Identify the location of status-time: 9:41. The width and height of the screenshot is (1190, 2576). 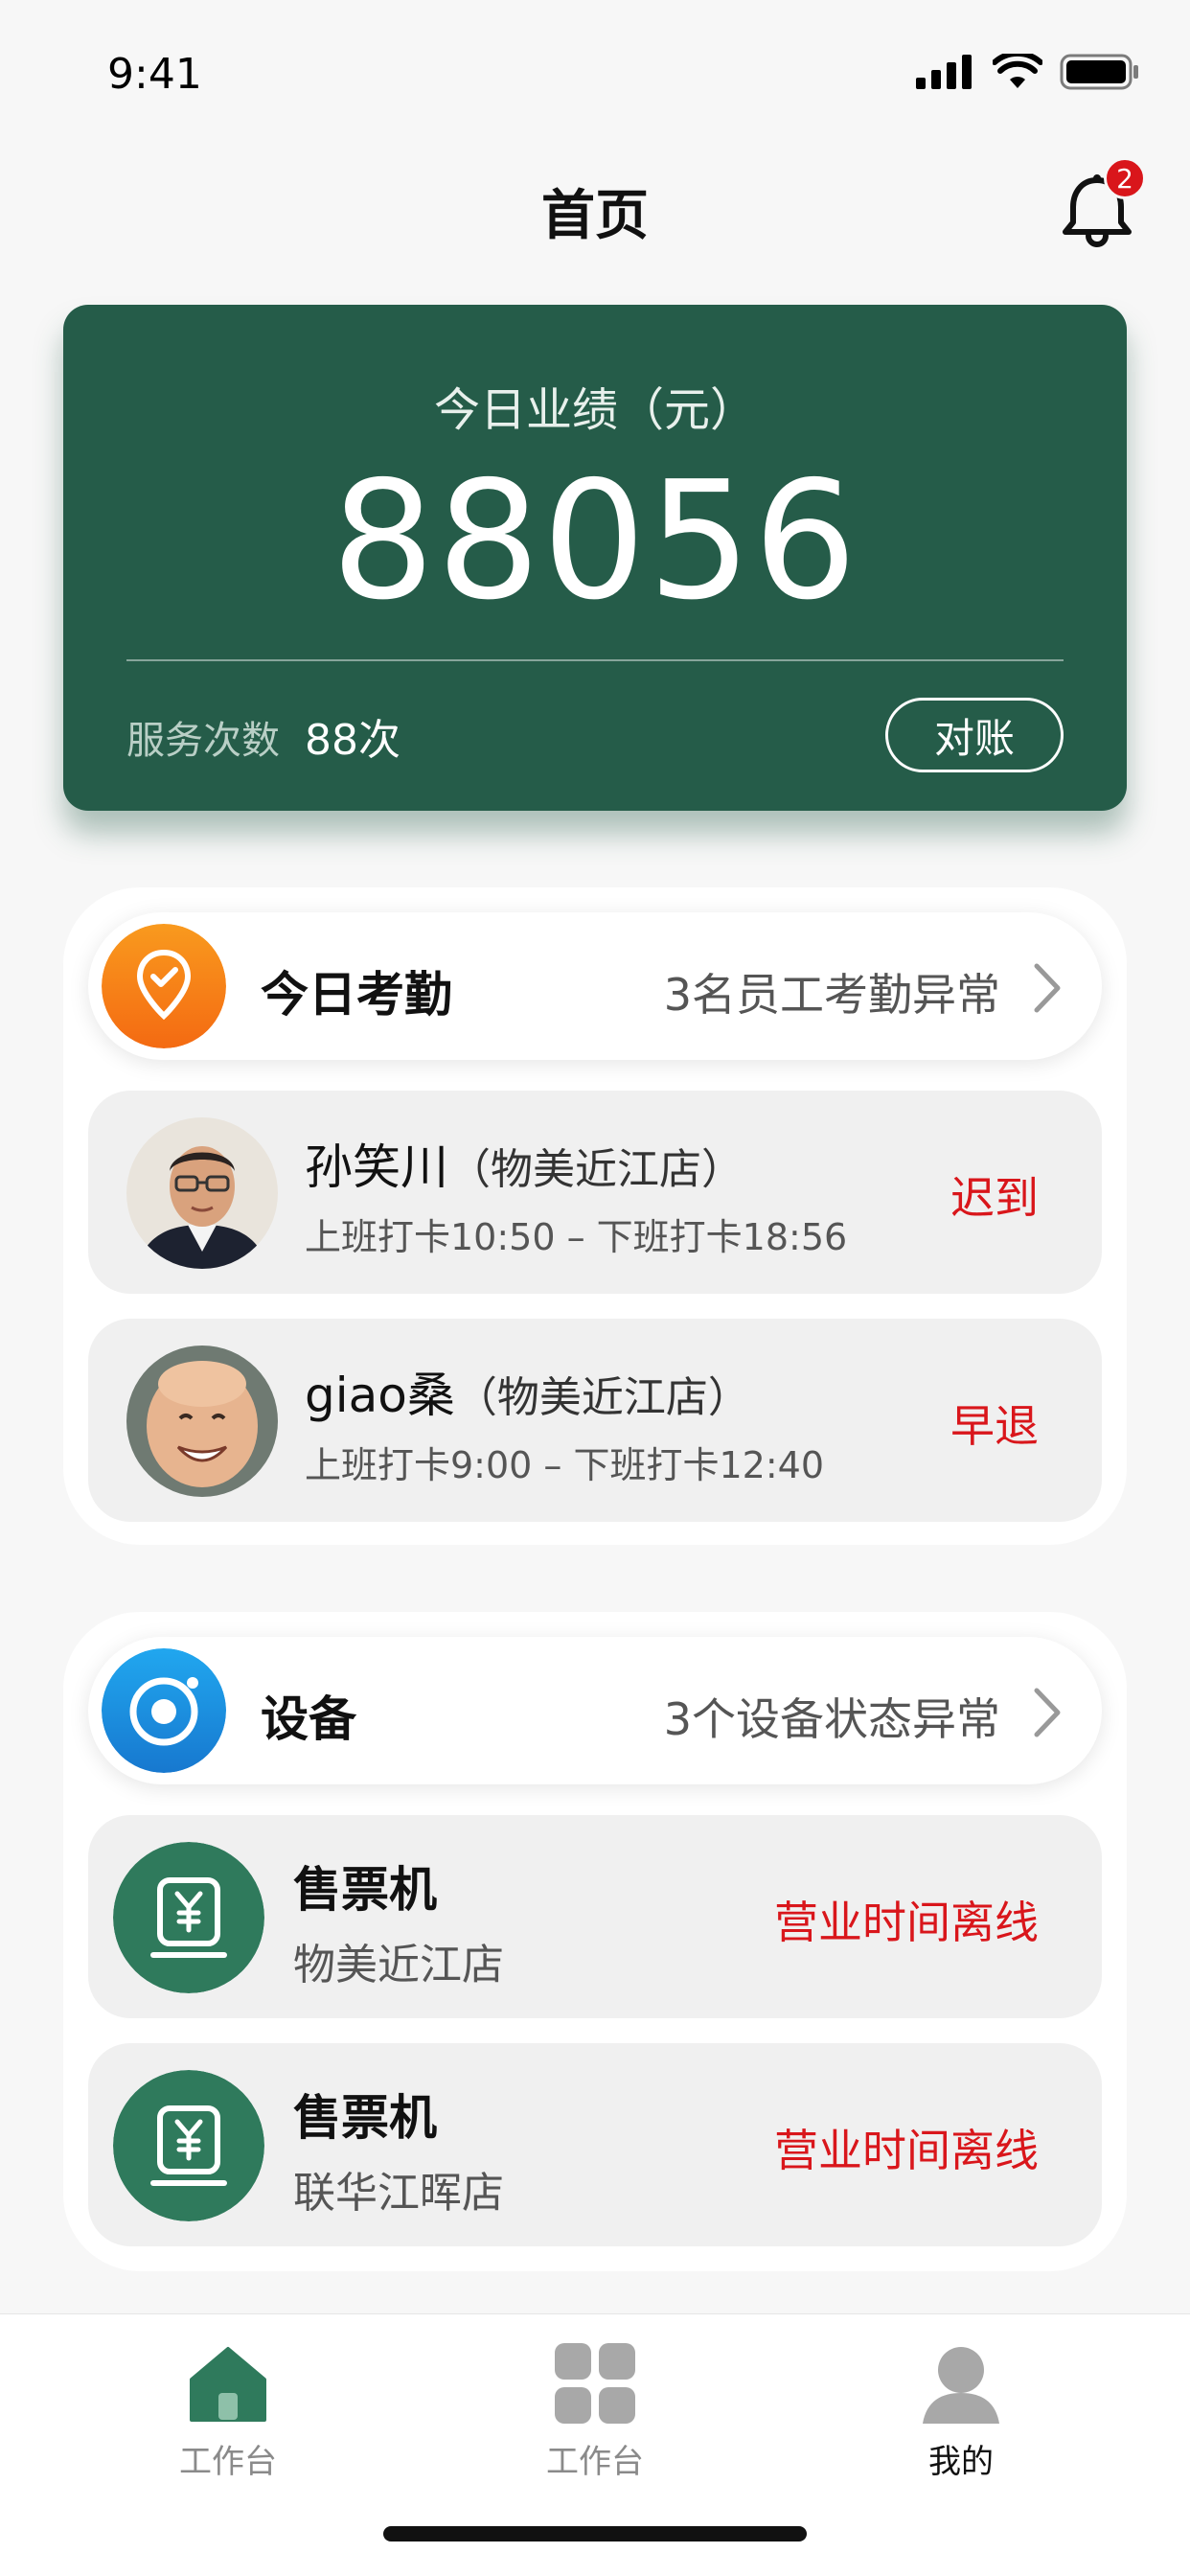
(155, 74).